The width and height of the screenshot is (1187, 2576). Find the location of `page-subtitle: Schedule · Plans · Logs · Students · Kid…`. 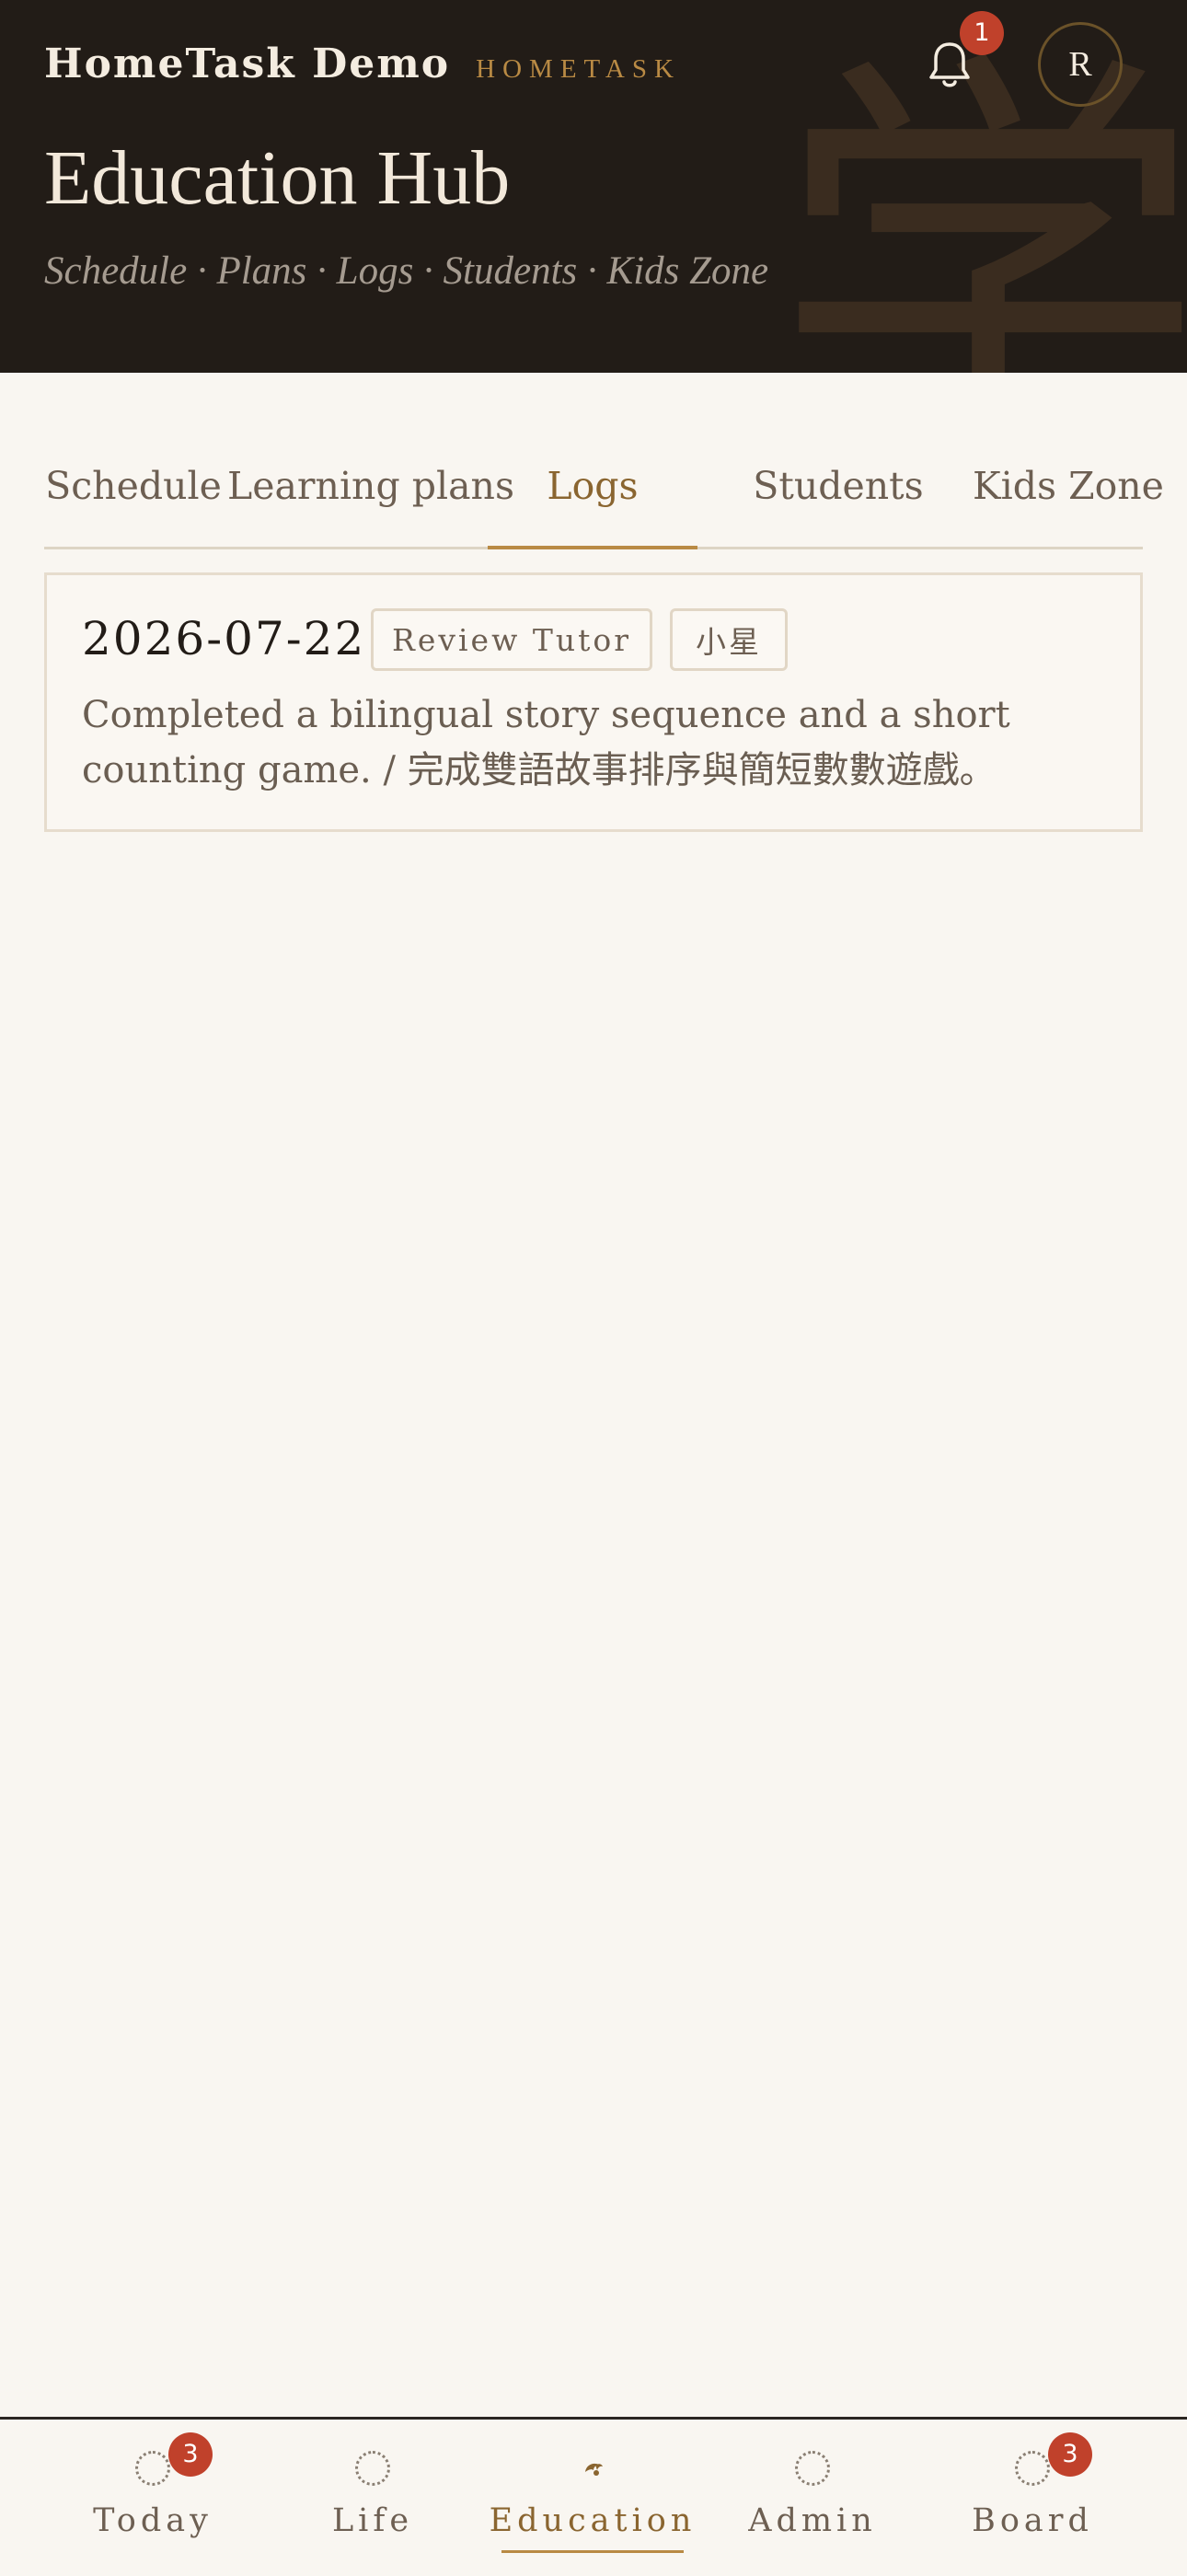

page-subtitle: Schedule · Plans · Logs · Students · Kid… is located at coordinates (406, 271).